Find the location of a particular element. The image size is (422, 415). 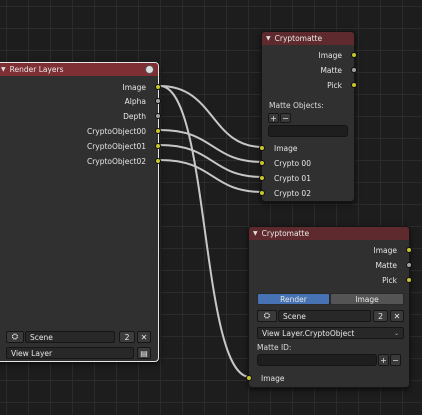

matte-id-remove-button: − is located at coordinates (395, 360).